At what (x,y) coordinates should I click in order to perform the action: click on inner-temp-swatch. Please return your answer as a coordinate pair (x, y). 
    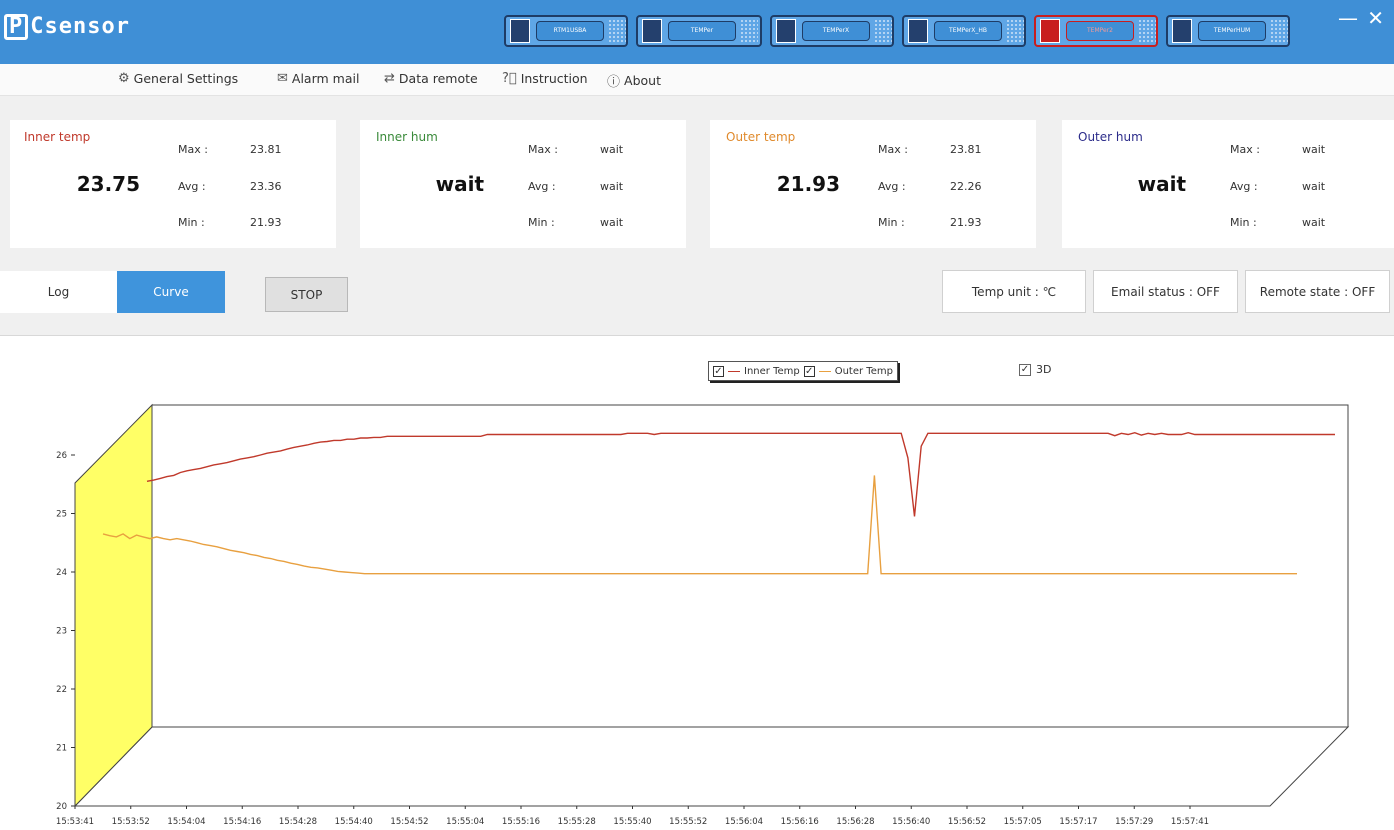
    Looking at the image, I should click on (734, 371).